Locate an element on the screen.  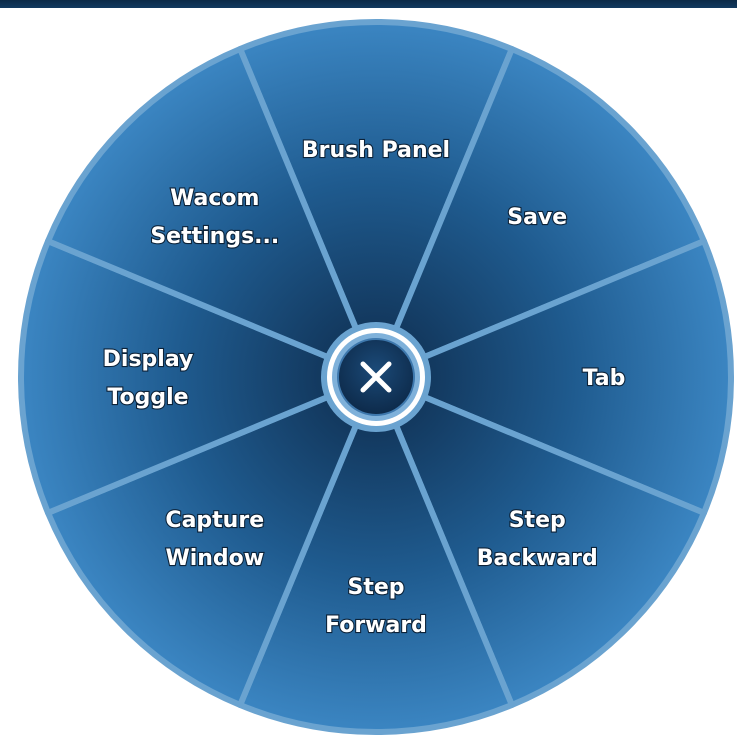
close-button is located at coordinates (376, 377).